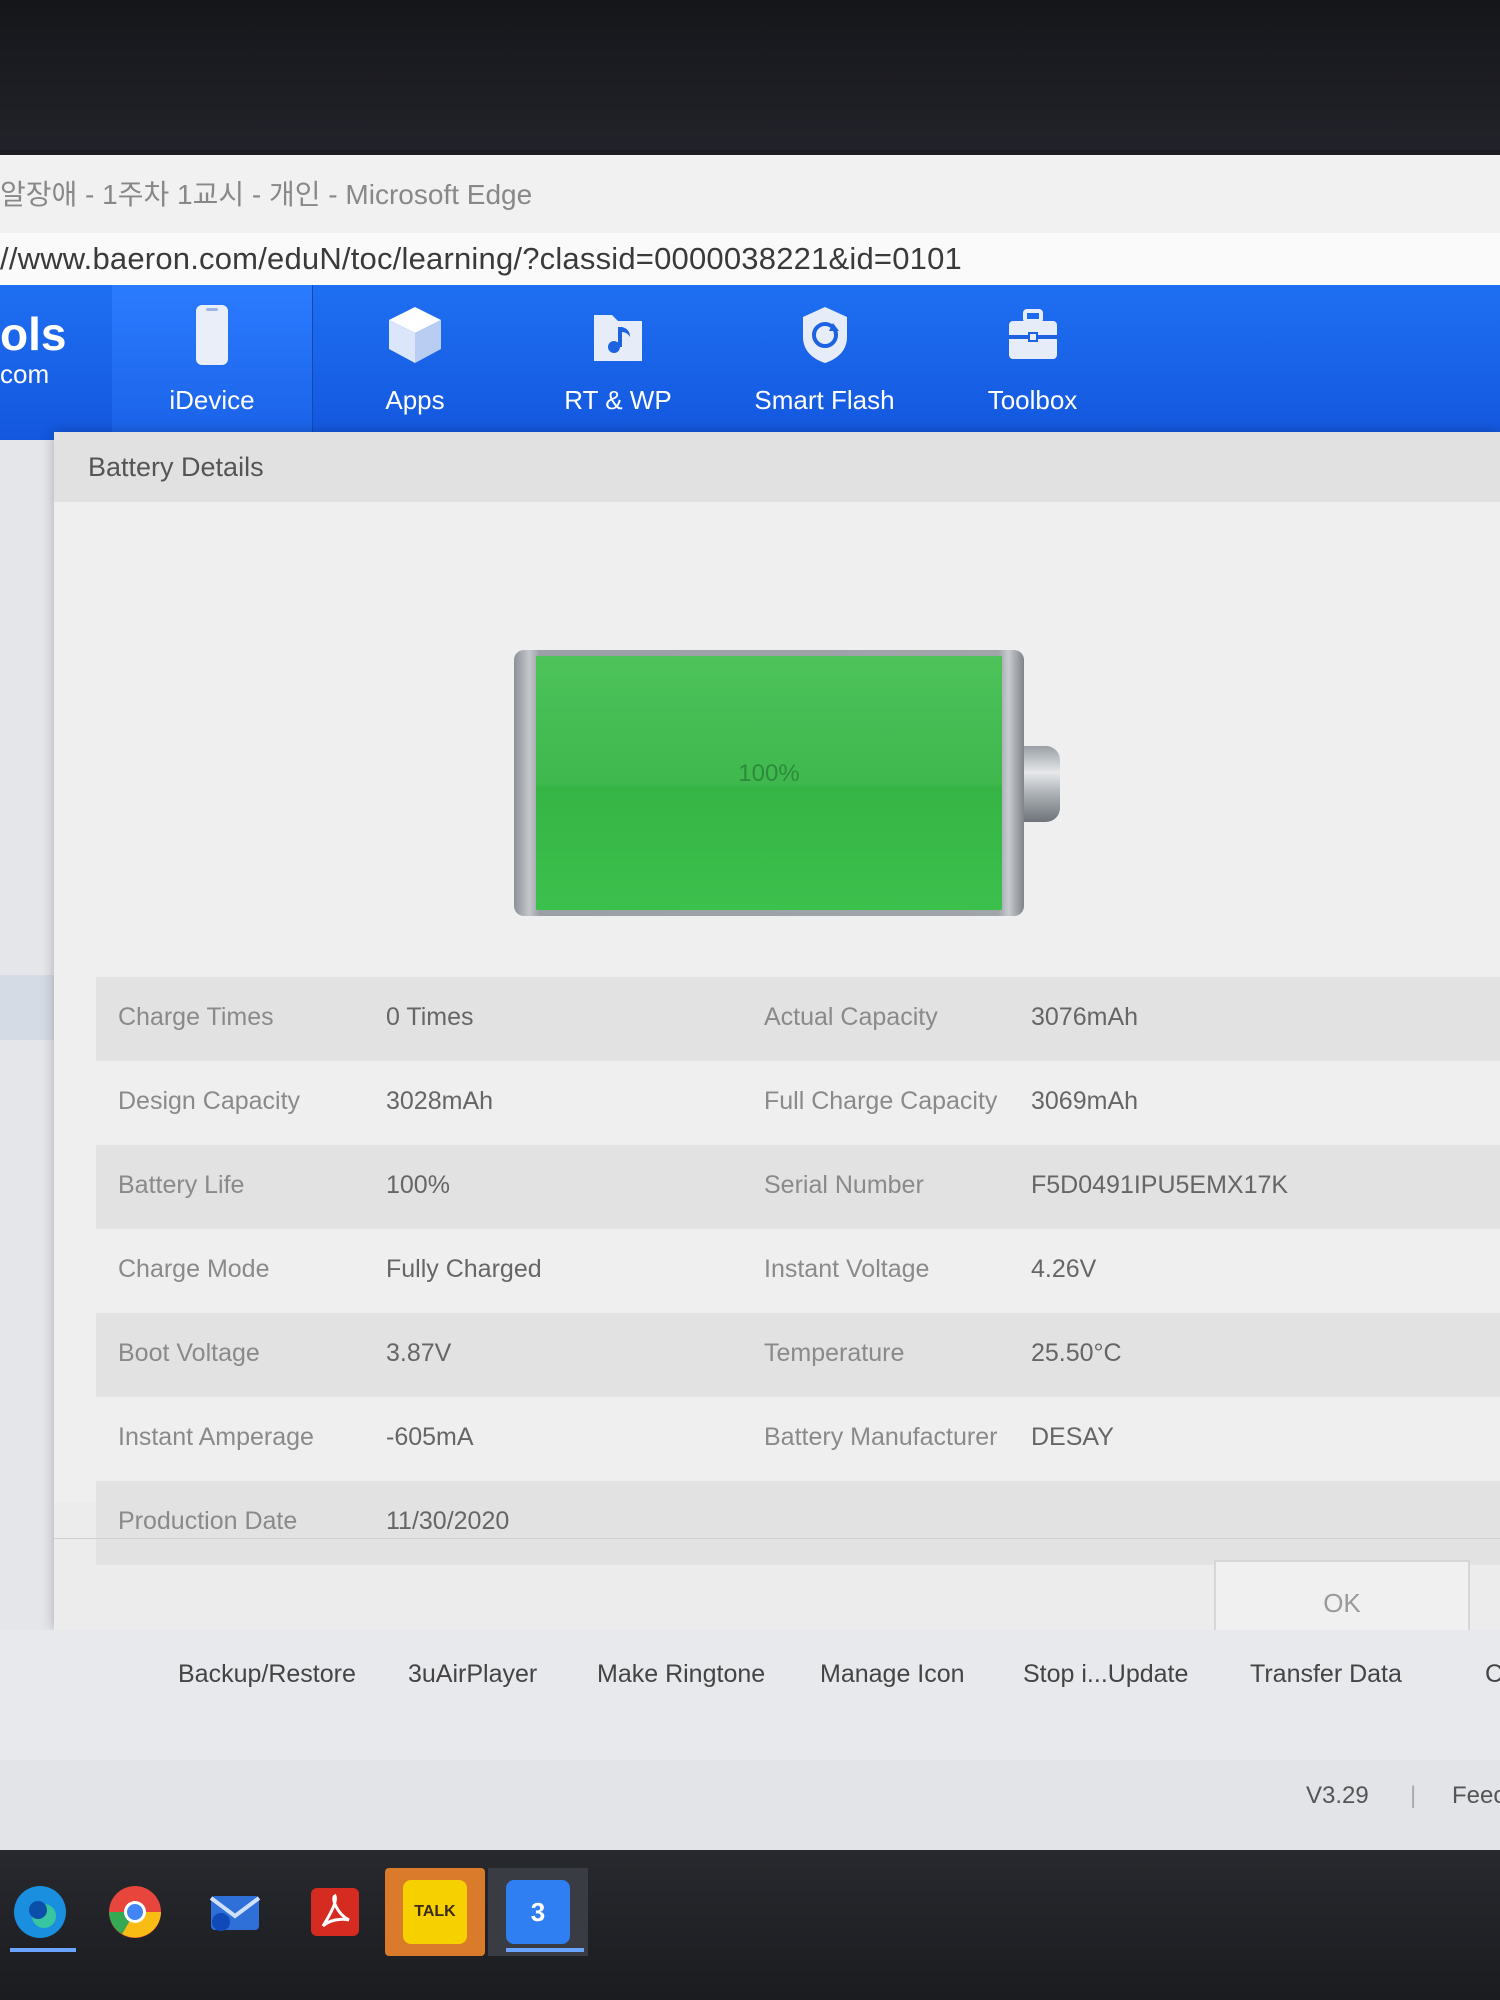  I want to click on detail-row: Production Date 11/30/2020, so click(798, 1523).